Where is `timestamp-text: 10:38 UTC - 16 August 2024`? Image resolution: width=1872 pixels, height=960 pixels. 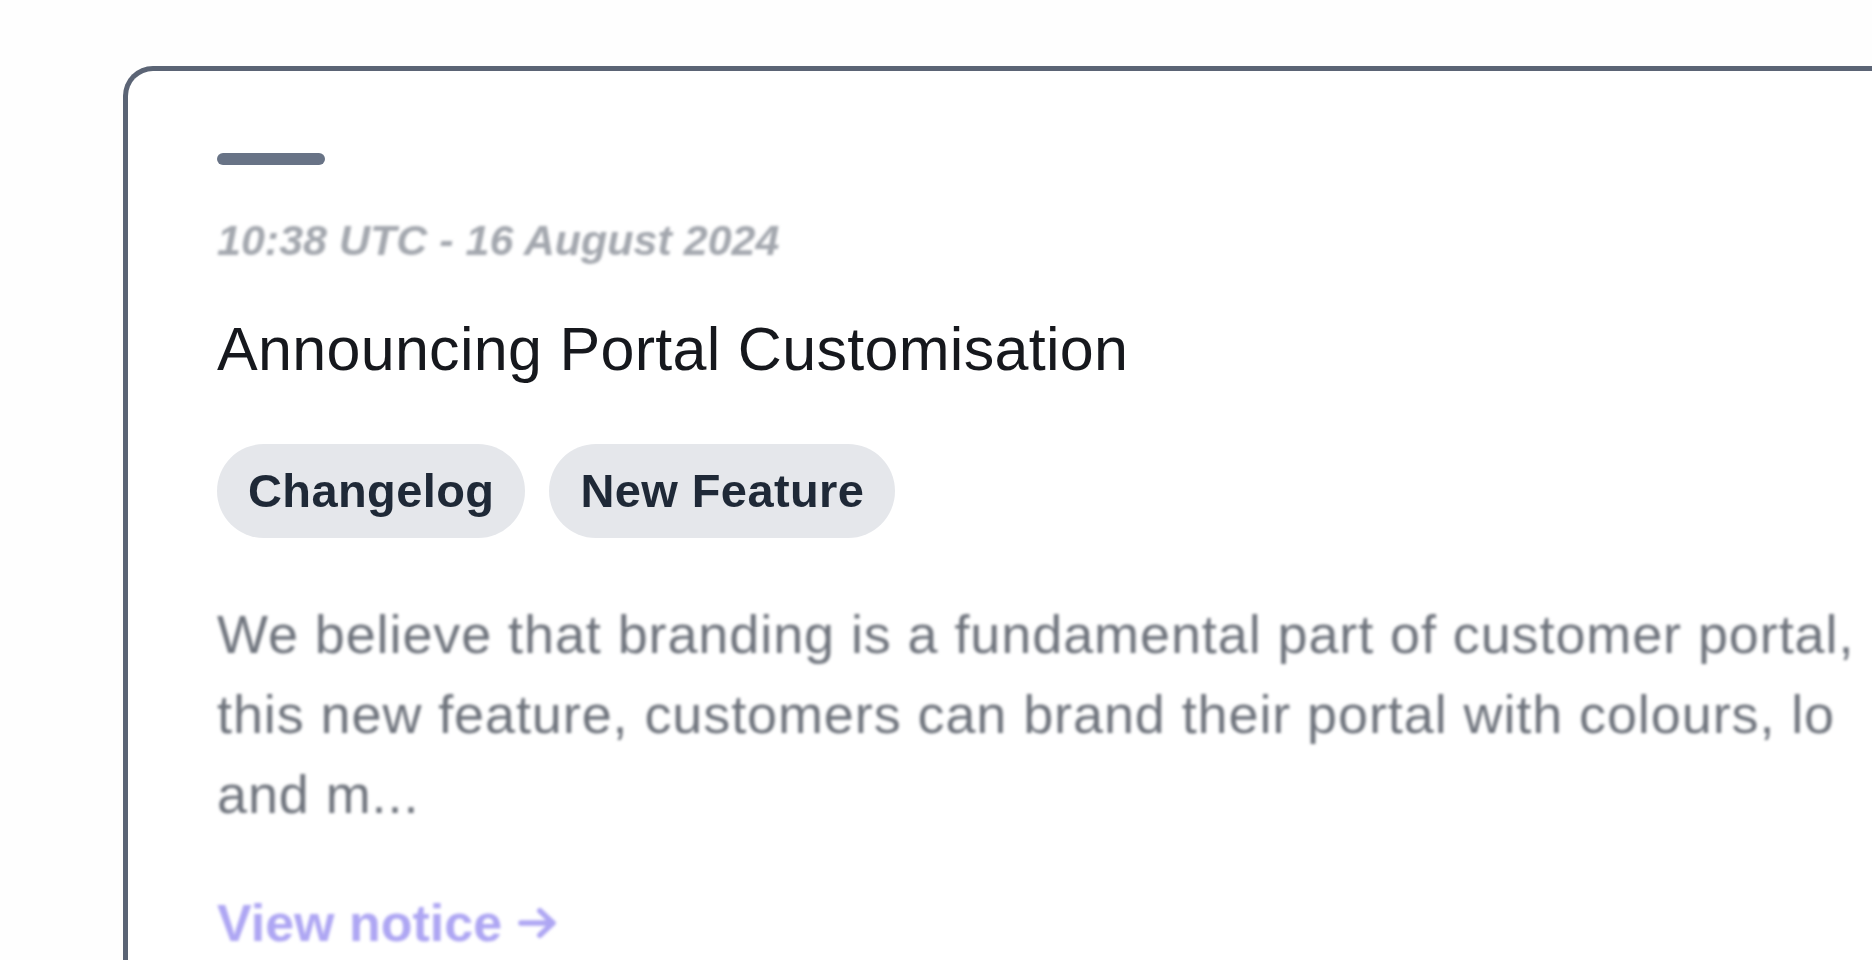 timestamp-text: 10:38 UTC - 16 August 2024 is located at coordinates (498, 240).